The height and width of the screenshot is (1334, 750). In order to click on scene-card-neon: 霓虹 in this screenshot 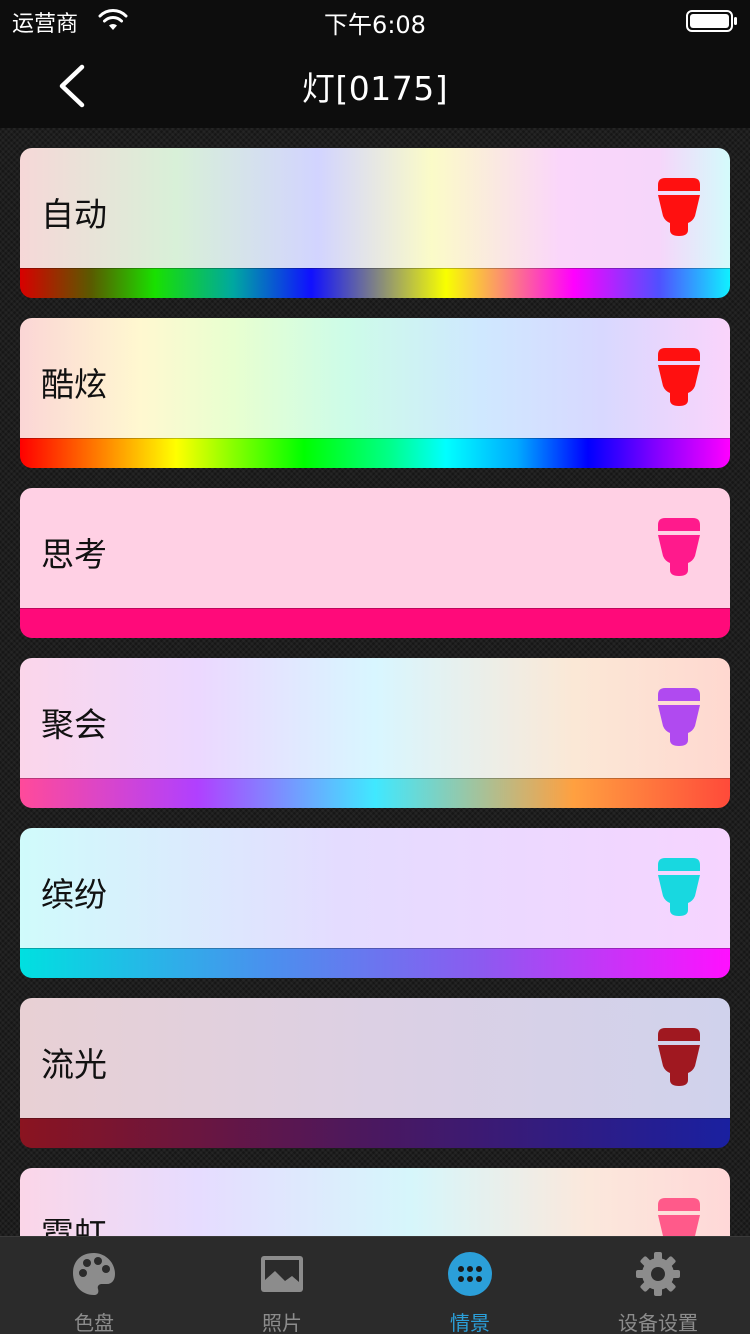, I will do `click(375, 1202)`.